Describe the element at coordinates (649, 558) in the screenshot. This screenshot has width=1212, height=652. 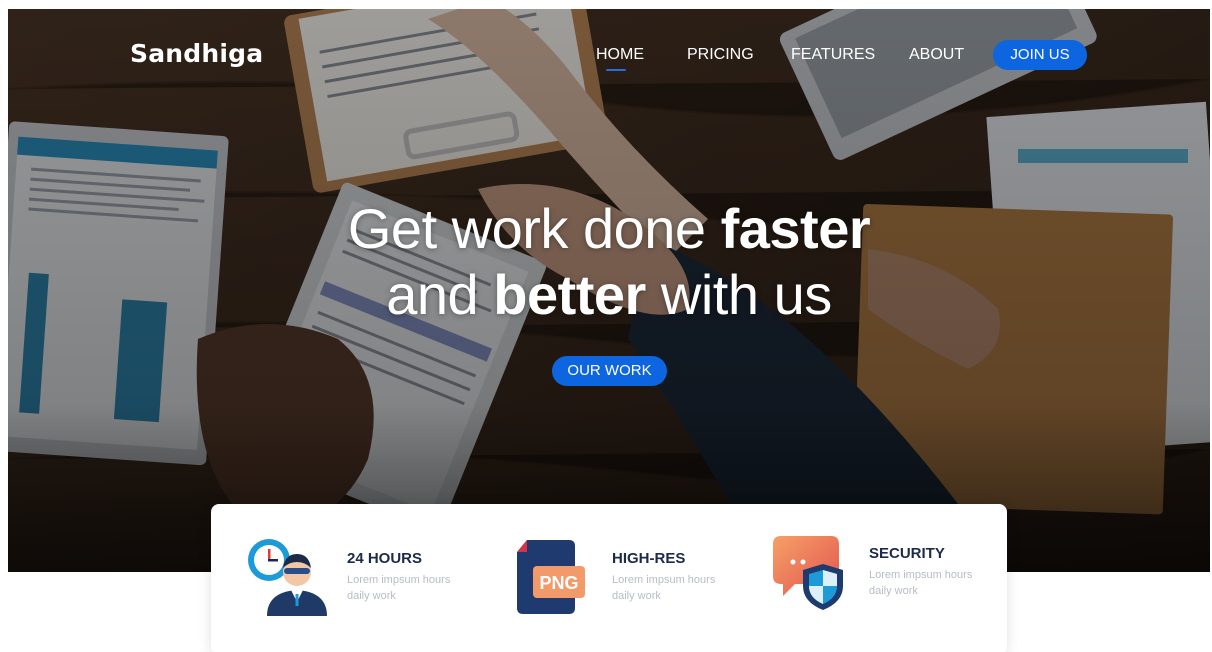
I see `feature-title: HIGH-RES` at that location.